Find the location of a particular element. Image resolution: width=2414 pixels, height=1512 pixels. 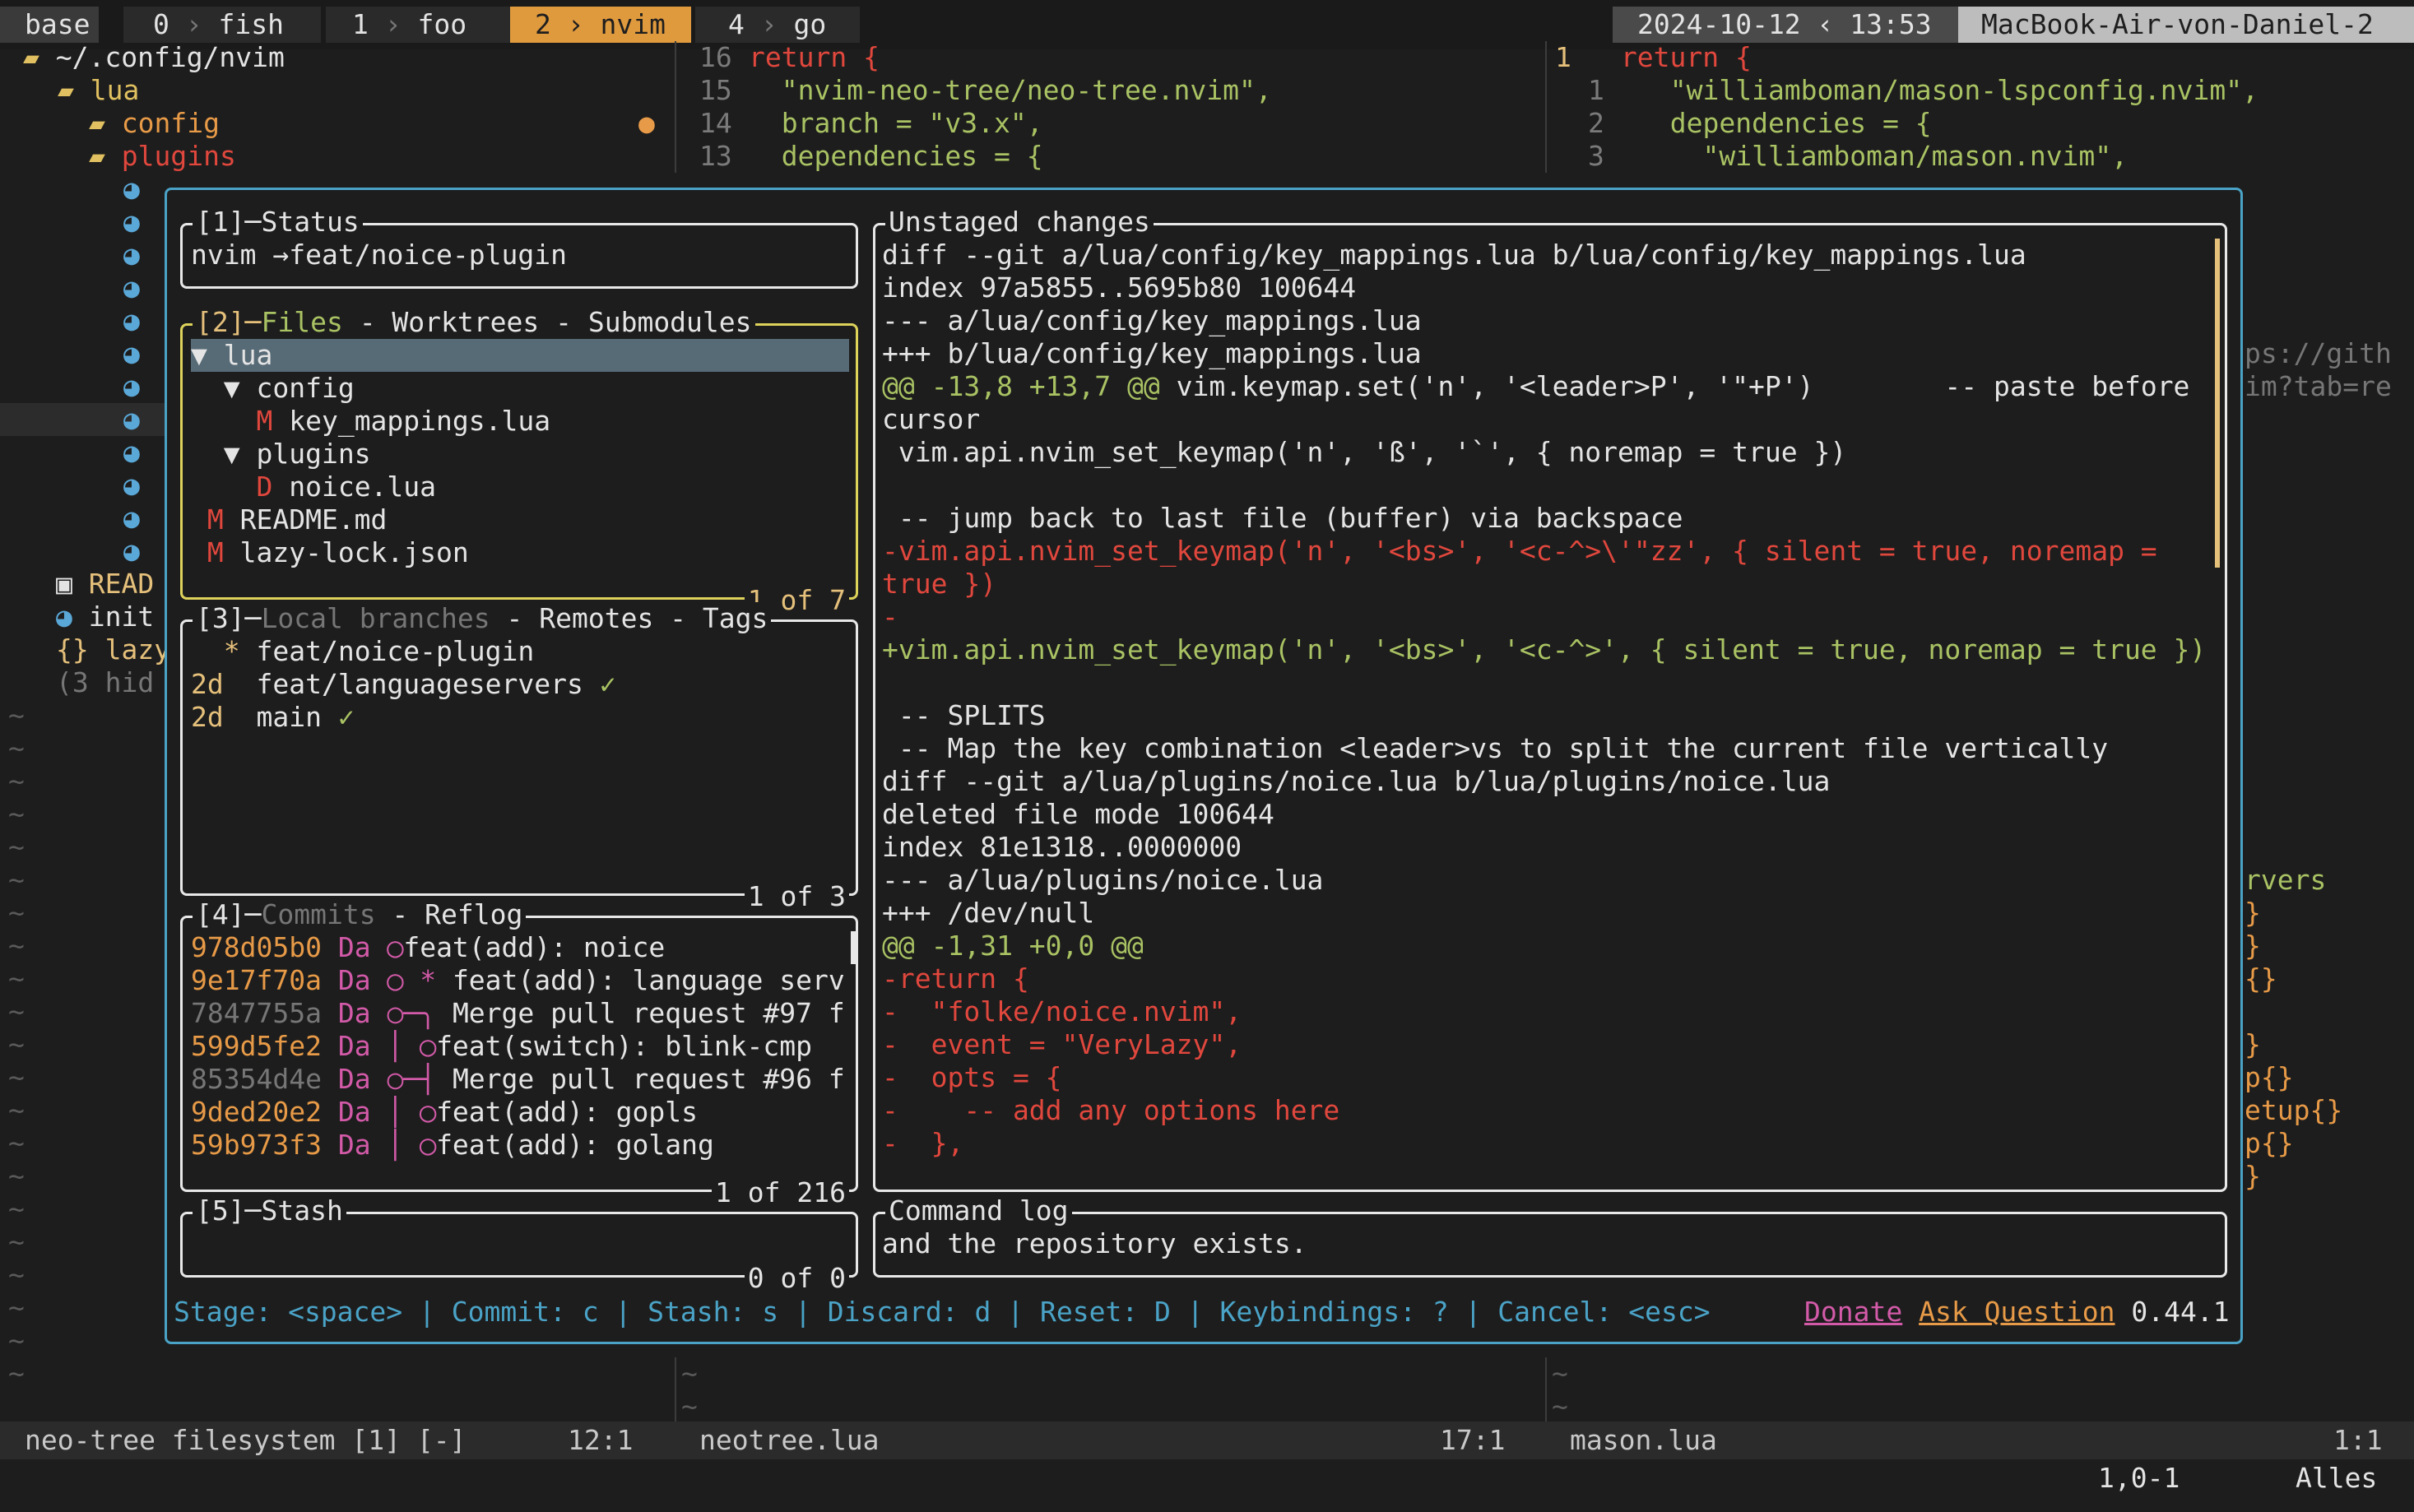

commit-row: 9e17f70a Da ◯ * feat(add): language serv is located at coordinates (518, 980).